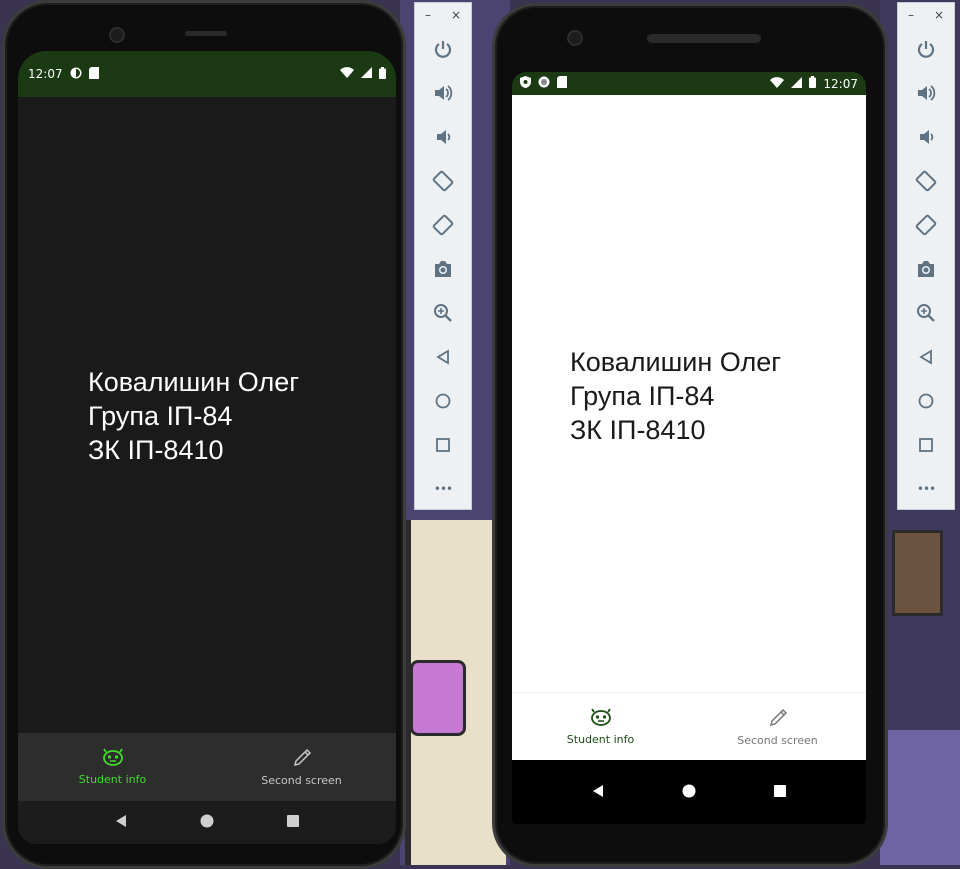 The width and height of the screenshot is (960, 869). What do you see at coordinates (206, 33) in the screenshot?
I see `earpiece` at bounding box center [206, 33].